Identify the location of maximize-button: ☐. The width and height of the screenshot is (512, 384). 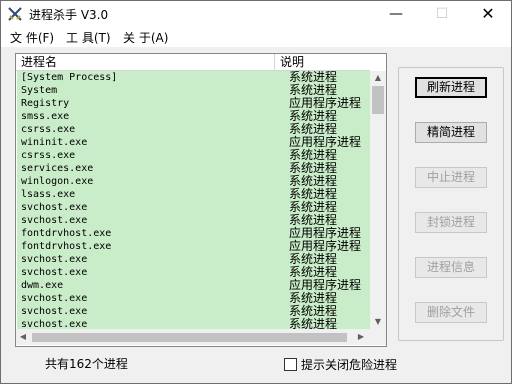
(442, 14).